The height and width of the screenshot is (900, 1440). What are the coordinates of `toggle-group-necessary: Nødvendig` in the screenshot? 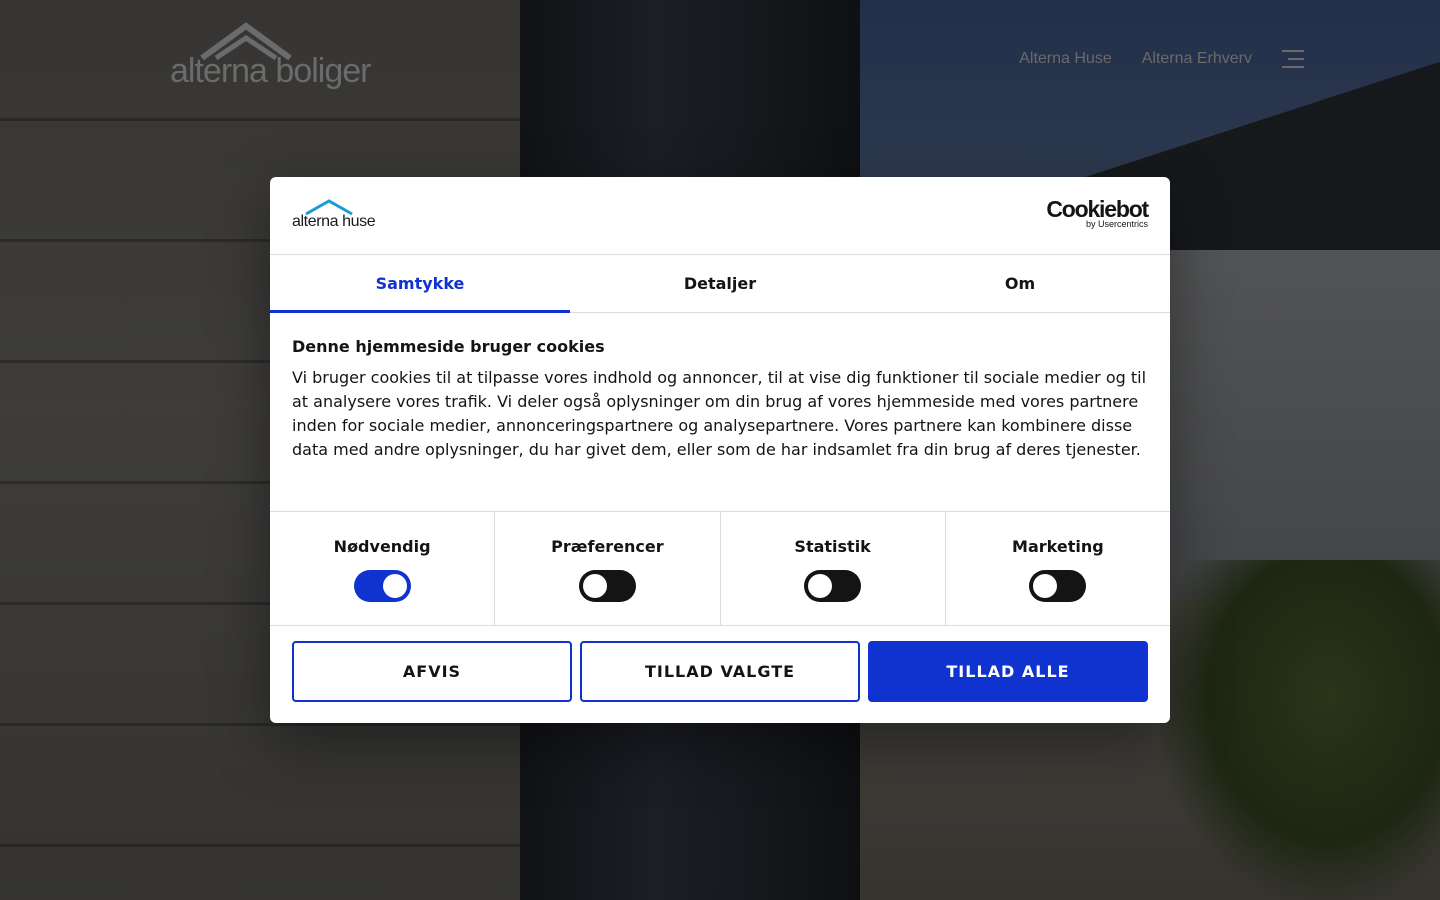 It's located at (383, 568).